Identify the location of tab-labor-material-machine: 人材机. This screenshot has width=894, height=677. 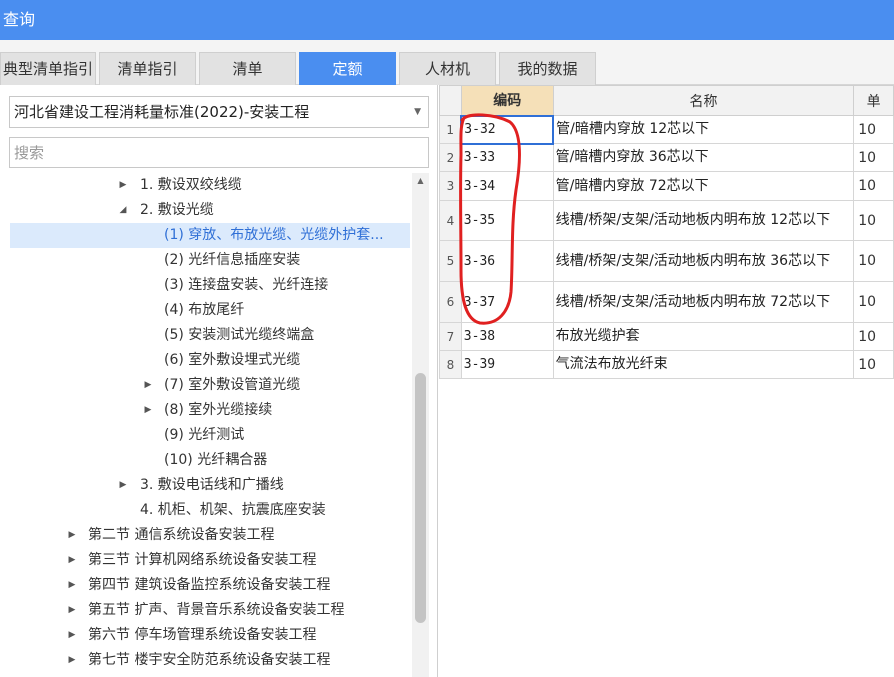
(447, 68).